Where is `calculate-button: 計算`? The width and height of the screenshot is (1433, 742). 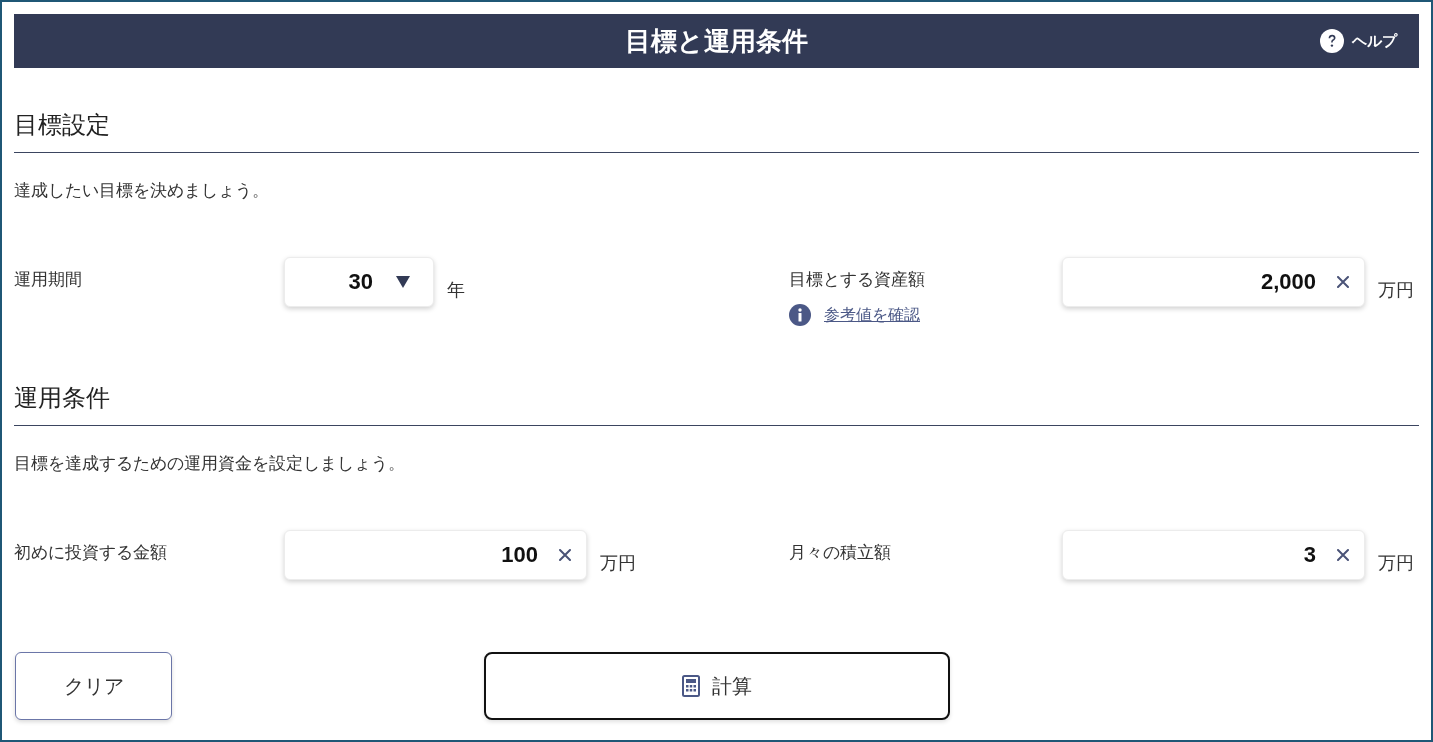
calculate-button: 計算 is located at coordinates (716, 686).